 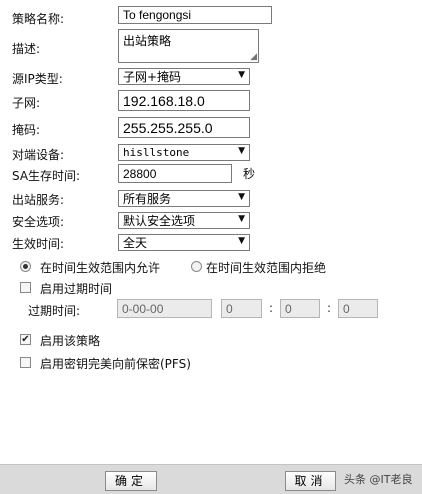 I want to click on source-ip-type-label: 源IP类型:, so click(x=37, y=79).